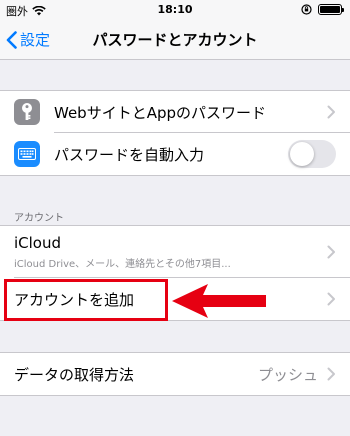  I want to click on toggle-knob, so click(302, 154).